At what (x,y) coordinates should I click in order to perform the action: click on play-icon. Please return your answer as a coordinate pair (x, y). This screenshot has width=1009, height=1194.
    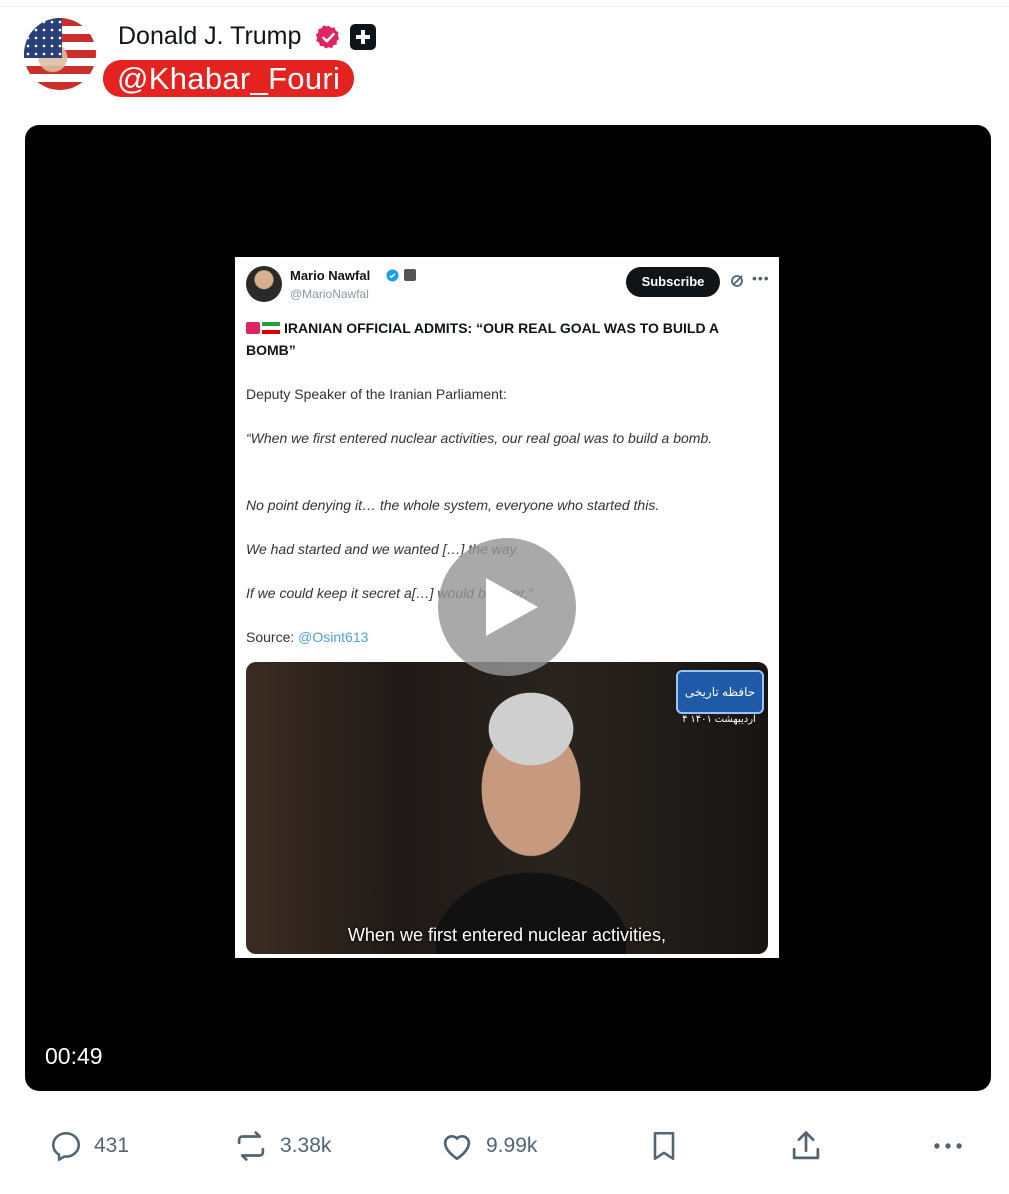
    Looking at the image, I should click on (512, 607).